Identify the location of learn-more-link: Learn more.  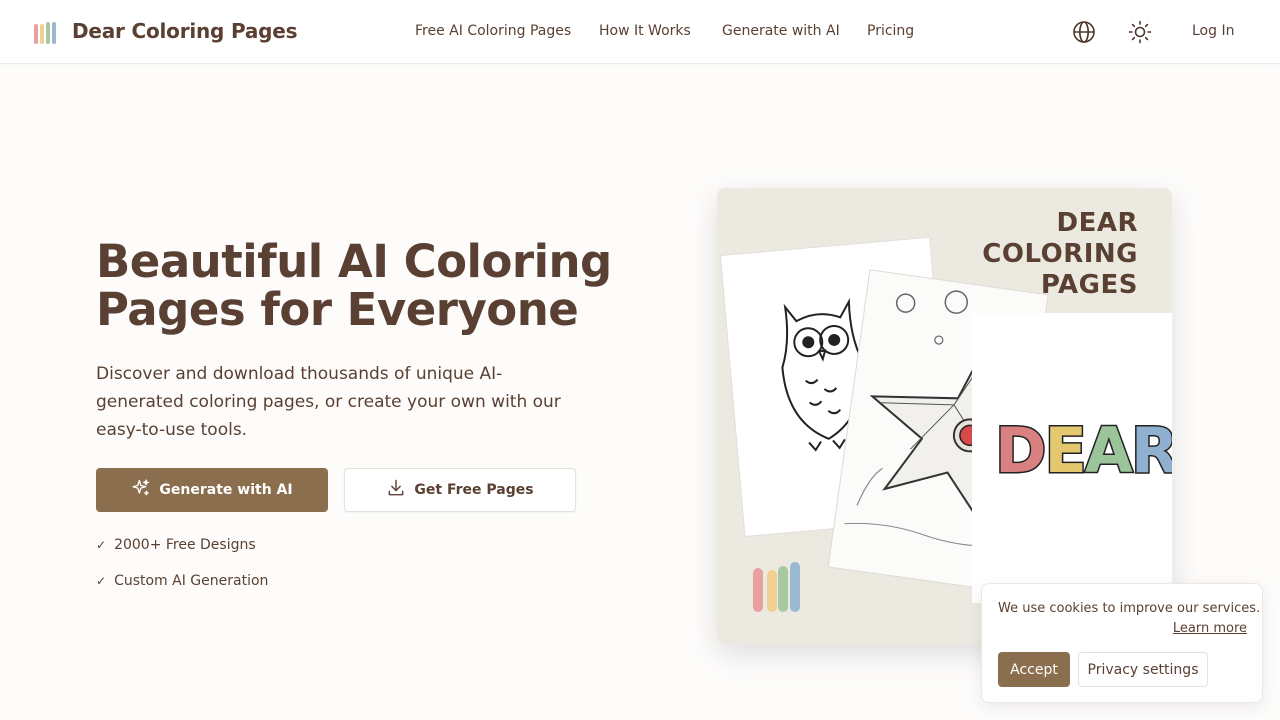
(1210, 628).